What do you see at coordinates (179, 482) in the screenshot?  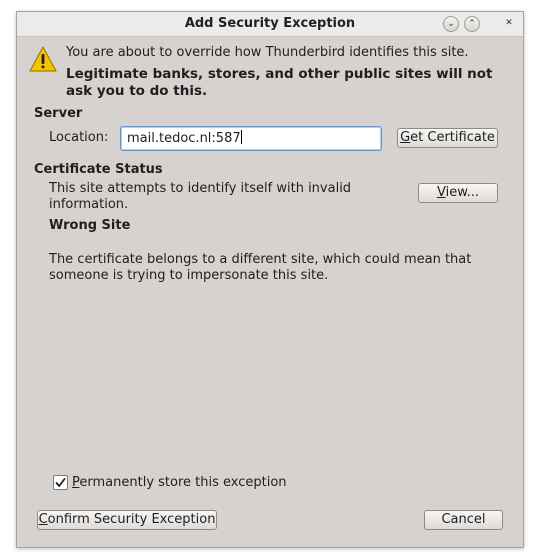 I see `permanent-store-label: Permanently store this exception` at bounding box center [179, 482].